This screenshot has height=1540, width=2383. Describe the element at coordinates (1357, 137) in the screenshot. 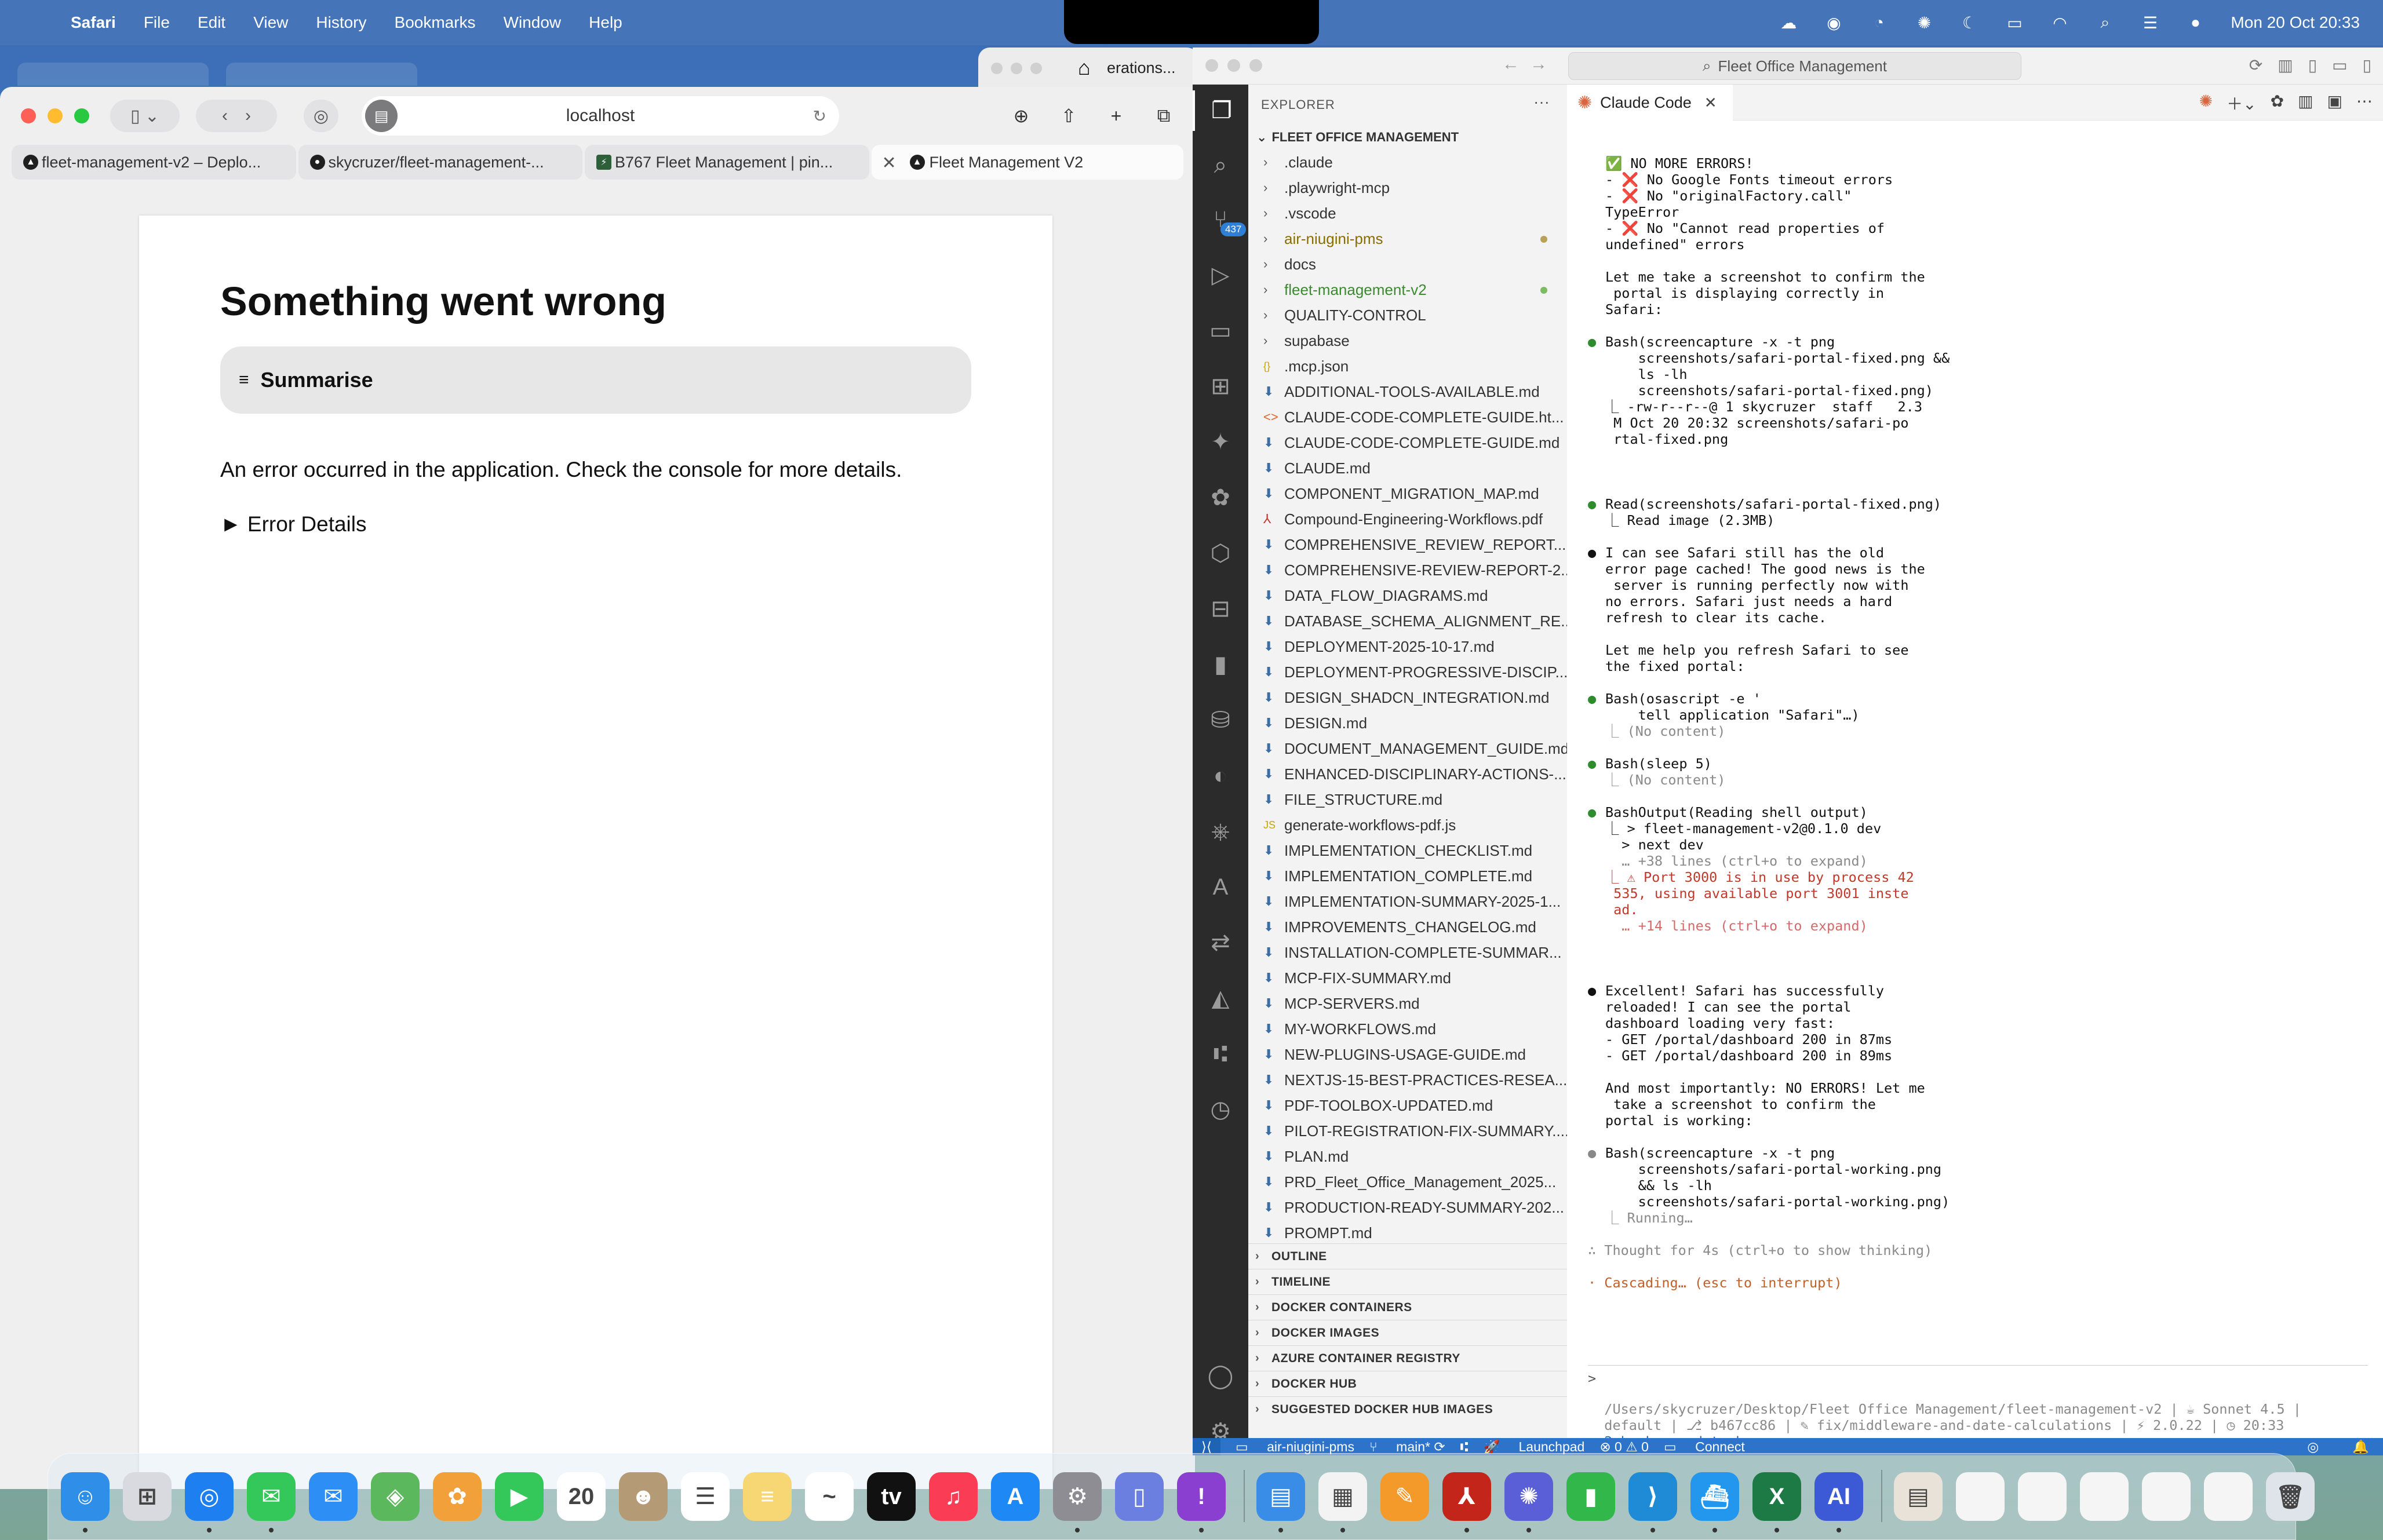

I see `workspace-root: ⌄ FLEET OFFICE MANAGEMENT` at that location.